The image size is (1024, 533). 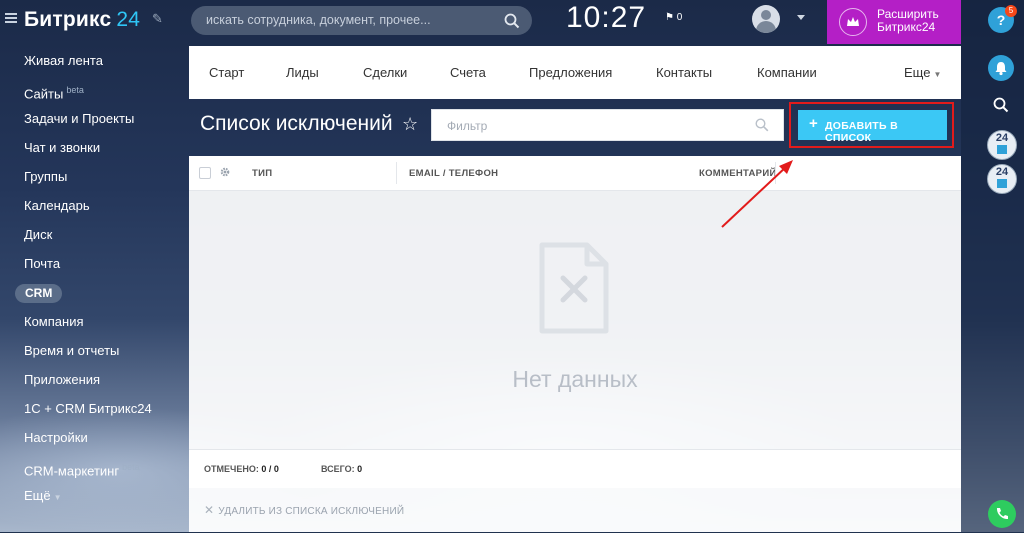 What do you see at coordinates (94, 381) in the screenshot?
I see `sidebar-item-apps: Приложения` at bounding box center [94, 381].